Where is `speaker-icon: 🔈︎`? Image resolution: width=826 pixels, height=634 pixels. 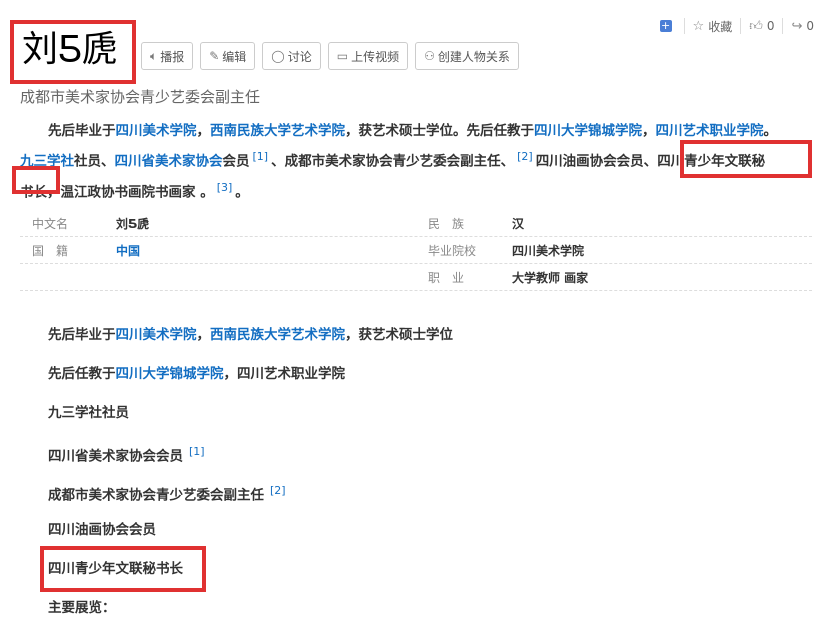
speaker-icon: 🔈︎ is located at coordinates (154, 55).